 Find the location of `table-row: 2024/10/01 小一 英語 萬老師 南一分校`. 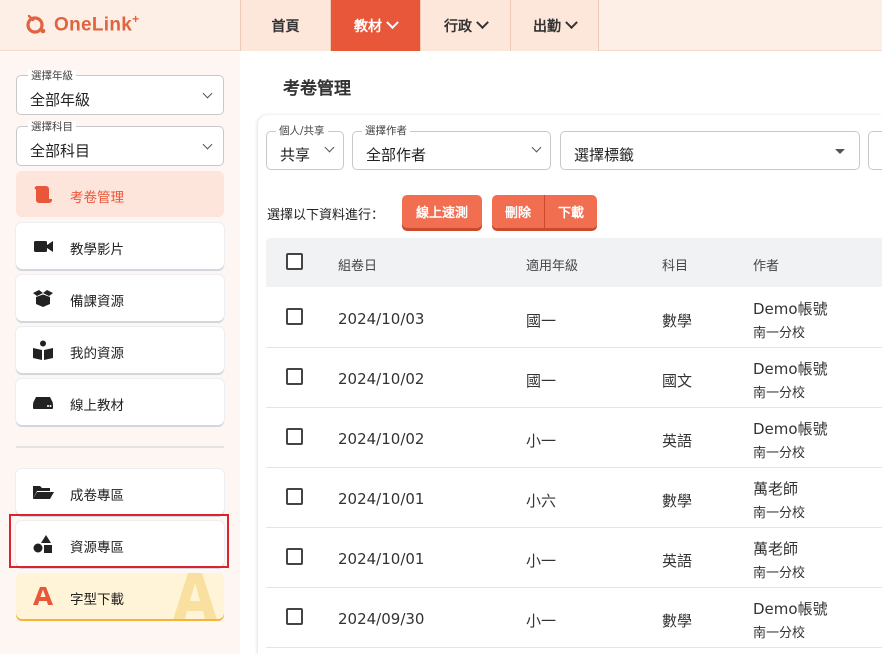

table-row: 2024/10/01 小一 英語 萬老師 南一分校 is located at coordinates (574, 558).